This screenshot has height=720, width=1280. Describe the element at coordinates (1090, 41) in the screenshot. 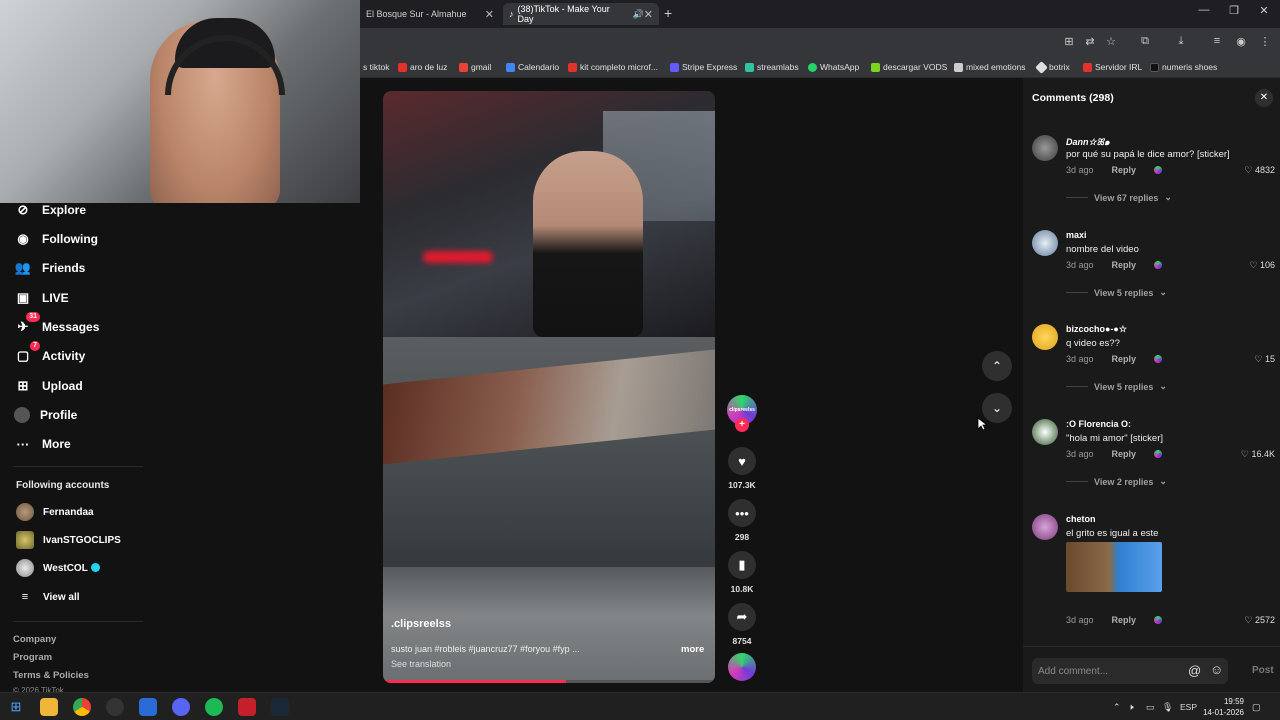

I see `translate-icon: ⇄` at that location.